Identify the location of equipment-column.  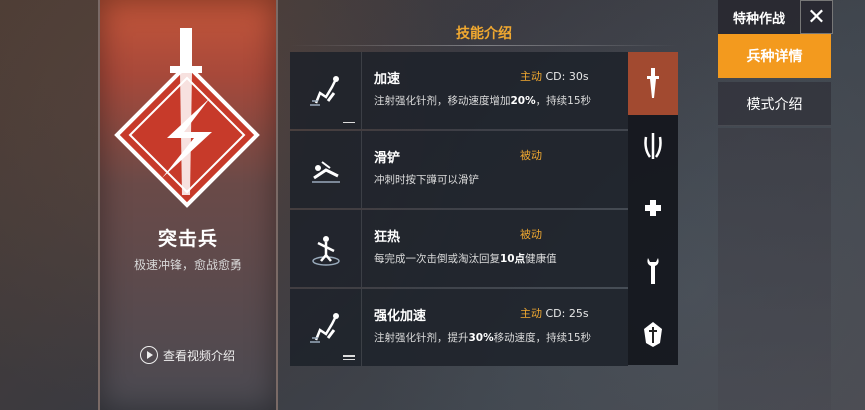
(653, 208).